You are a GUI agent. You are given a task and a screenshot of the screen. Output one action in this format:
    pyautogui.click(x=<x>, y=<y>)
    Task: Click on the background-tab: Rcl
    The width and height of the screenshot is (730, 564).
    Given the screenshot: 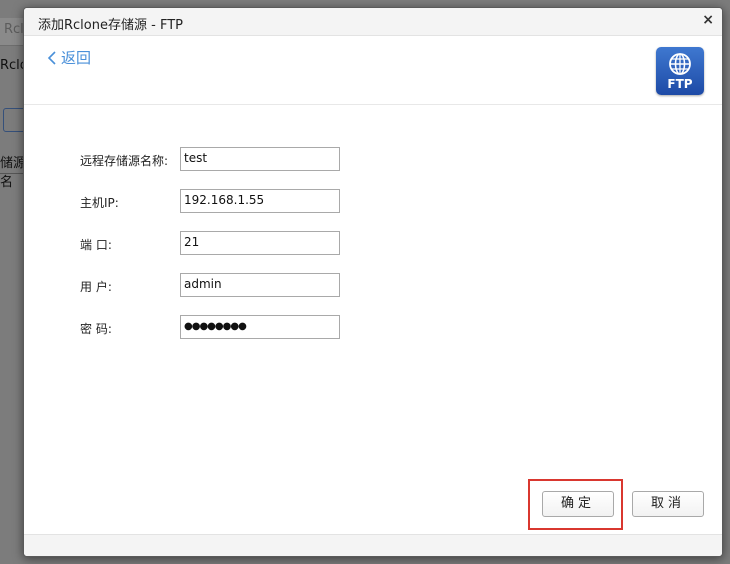 What is the action you would take?
    pyautogui.click(x=14, y=29)
    